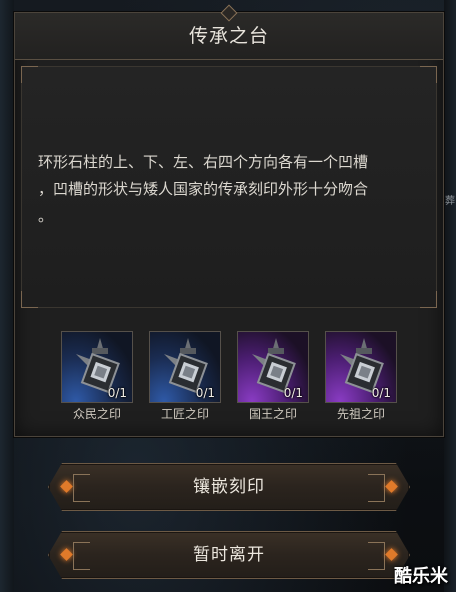  What do you see at coordinates (450, 201) in the screenshot?
I see `edge-text-fragment: 葬` at bounding box center [450, 201].